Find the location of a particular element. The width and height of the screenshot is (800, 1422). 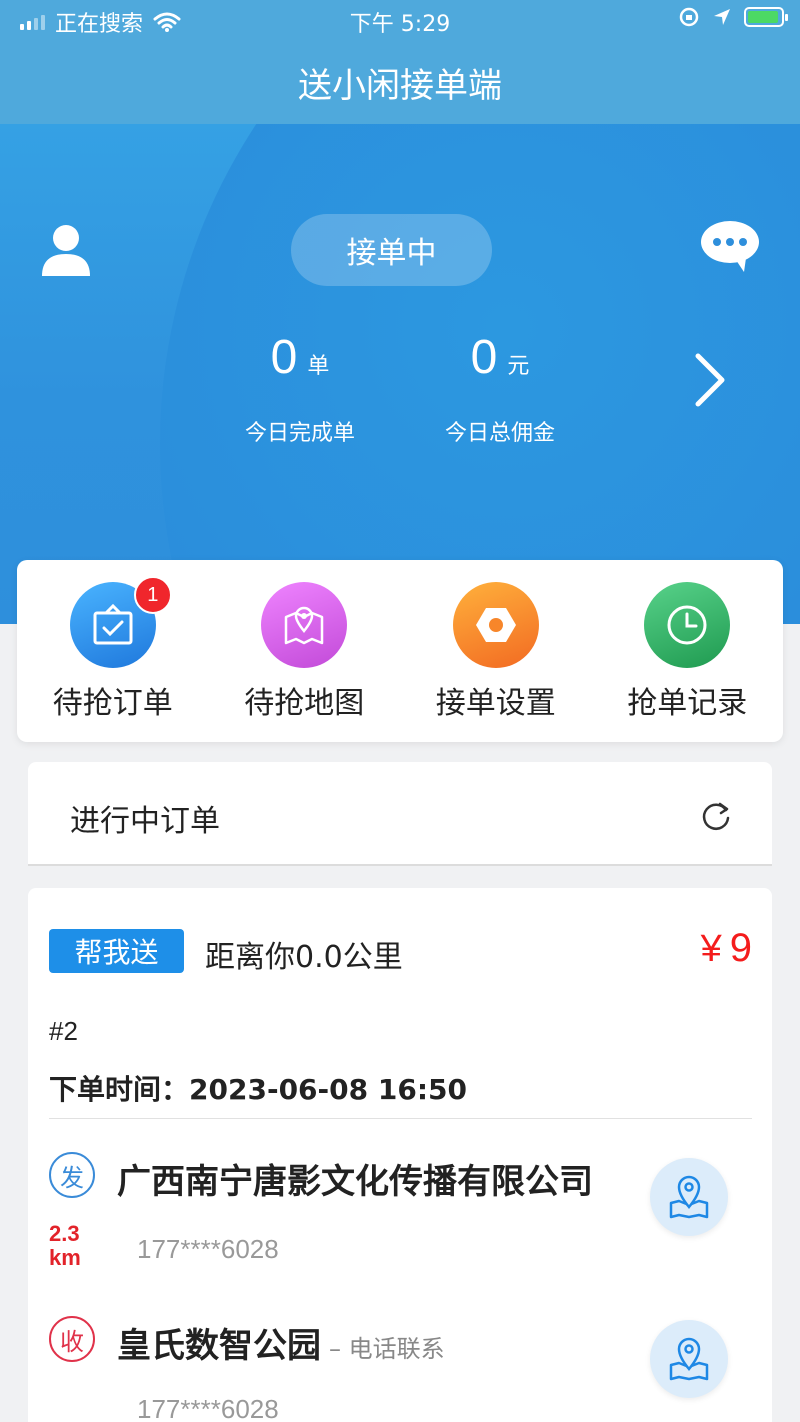

top-bar: 正在搜索 下午 5:29 送小闲接单端 is located at coordinates (400, 62).